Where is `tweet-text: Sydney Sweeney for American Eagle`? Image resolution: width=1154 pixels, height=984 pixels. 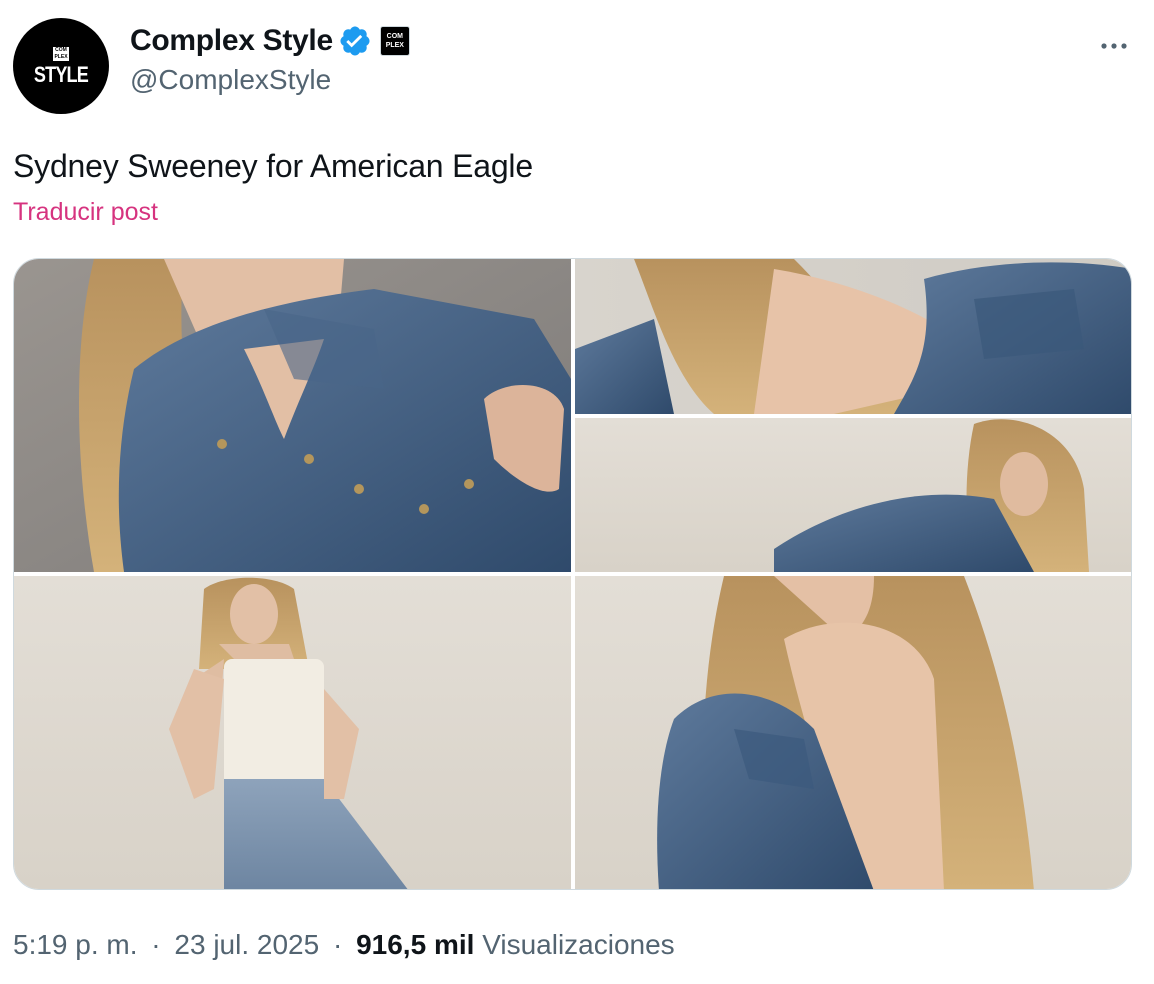 tweet-text: Sydney Sweeney for American Eagle is located at coordinates (273, 166).